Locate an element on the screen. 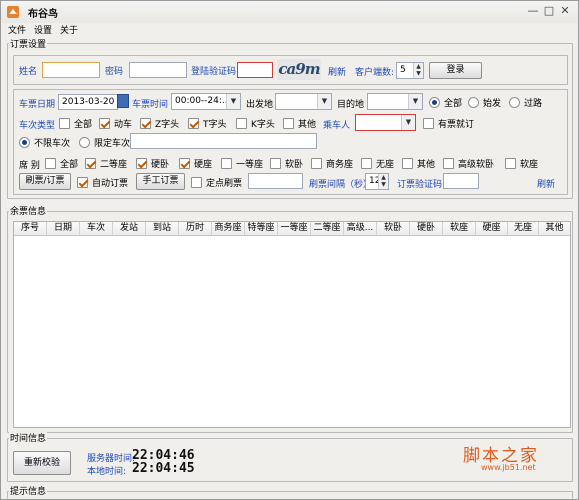 The width and height of the screenshot is (579, 500). server-time-label: 服务器时间: is located at coordinates (111, 459).